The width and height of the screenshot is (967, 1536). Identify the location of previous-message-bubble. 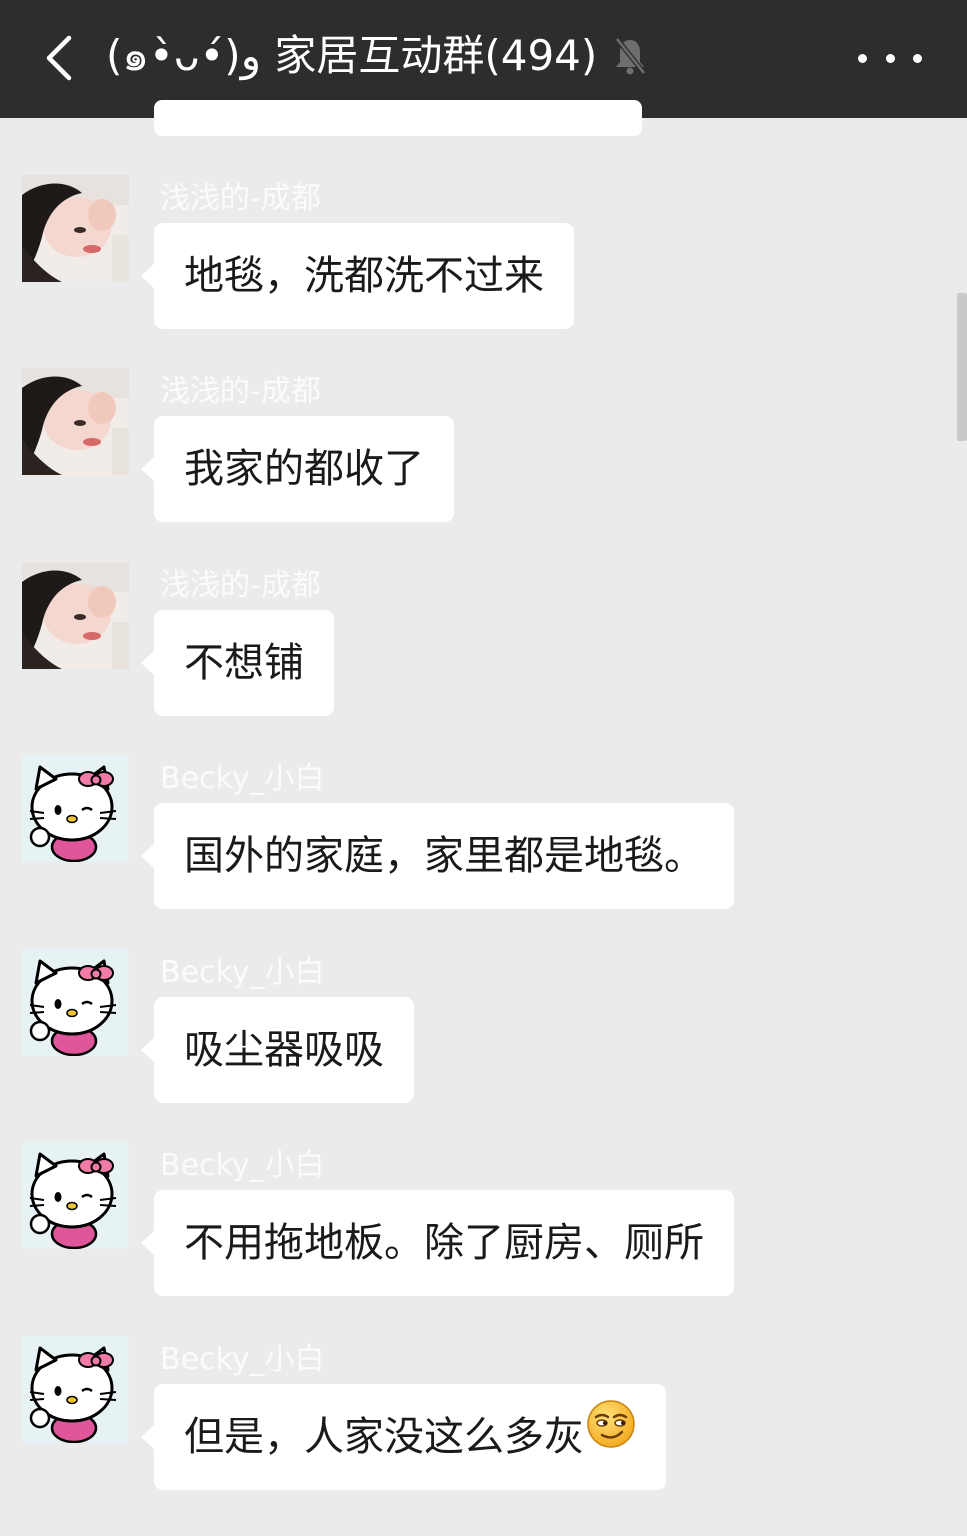
(398, 118).